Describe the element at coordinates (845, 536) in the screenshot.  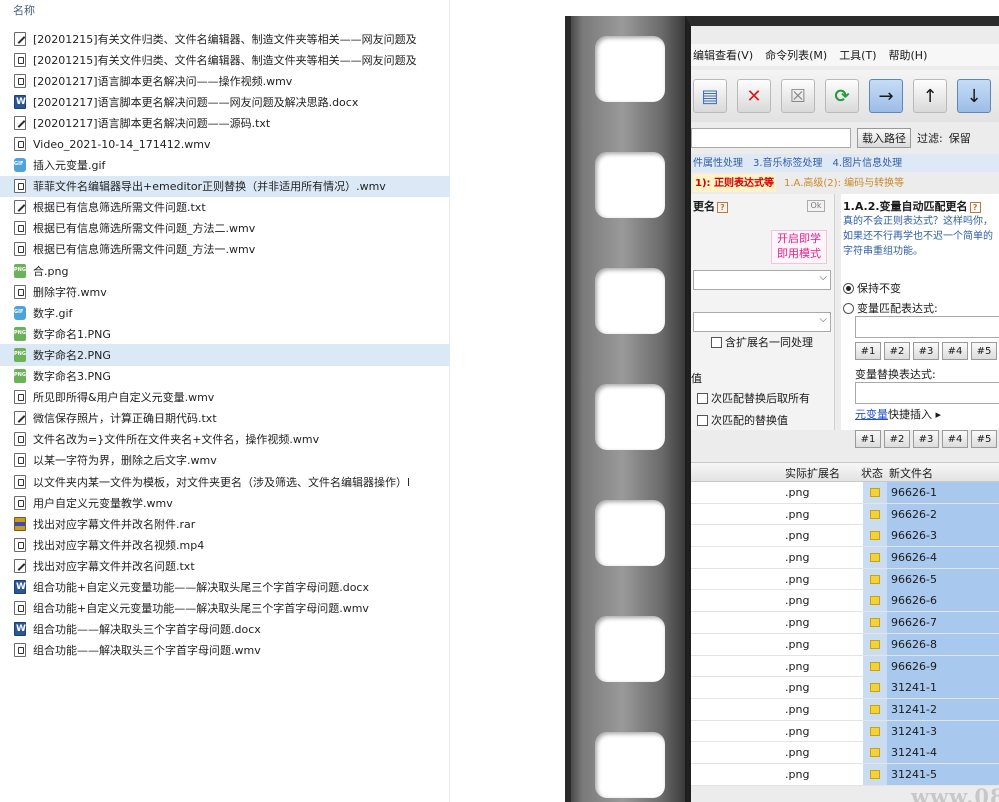
I see `grid-row: .png 96626-3` at that location.